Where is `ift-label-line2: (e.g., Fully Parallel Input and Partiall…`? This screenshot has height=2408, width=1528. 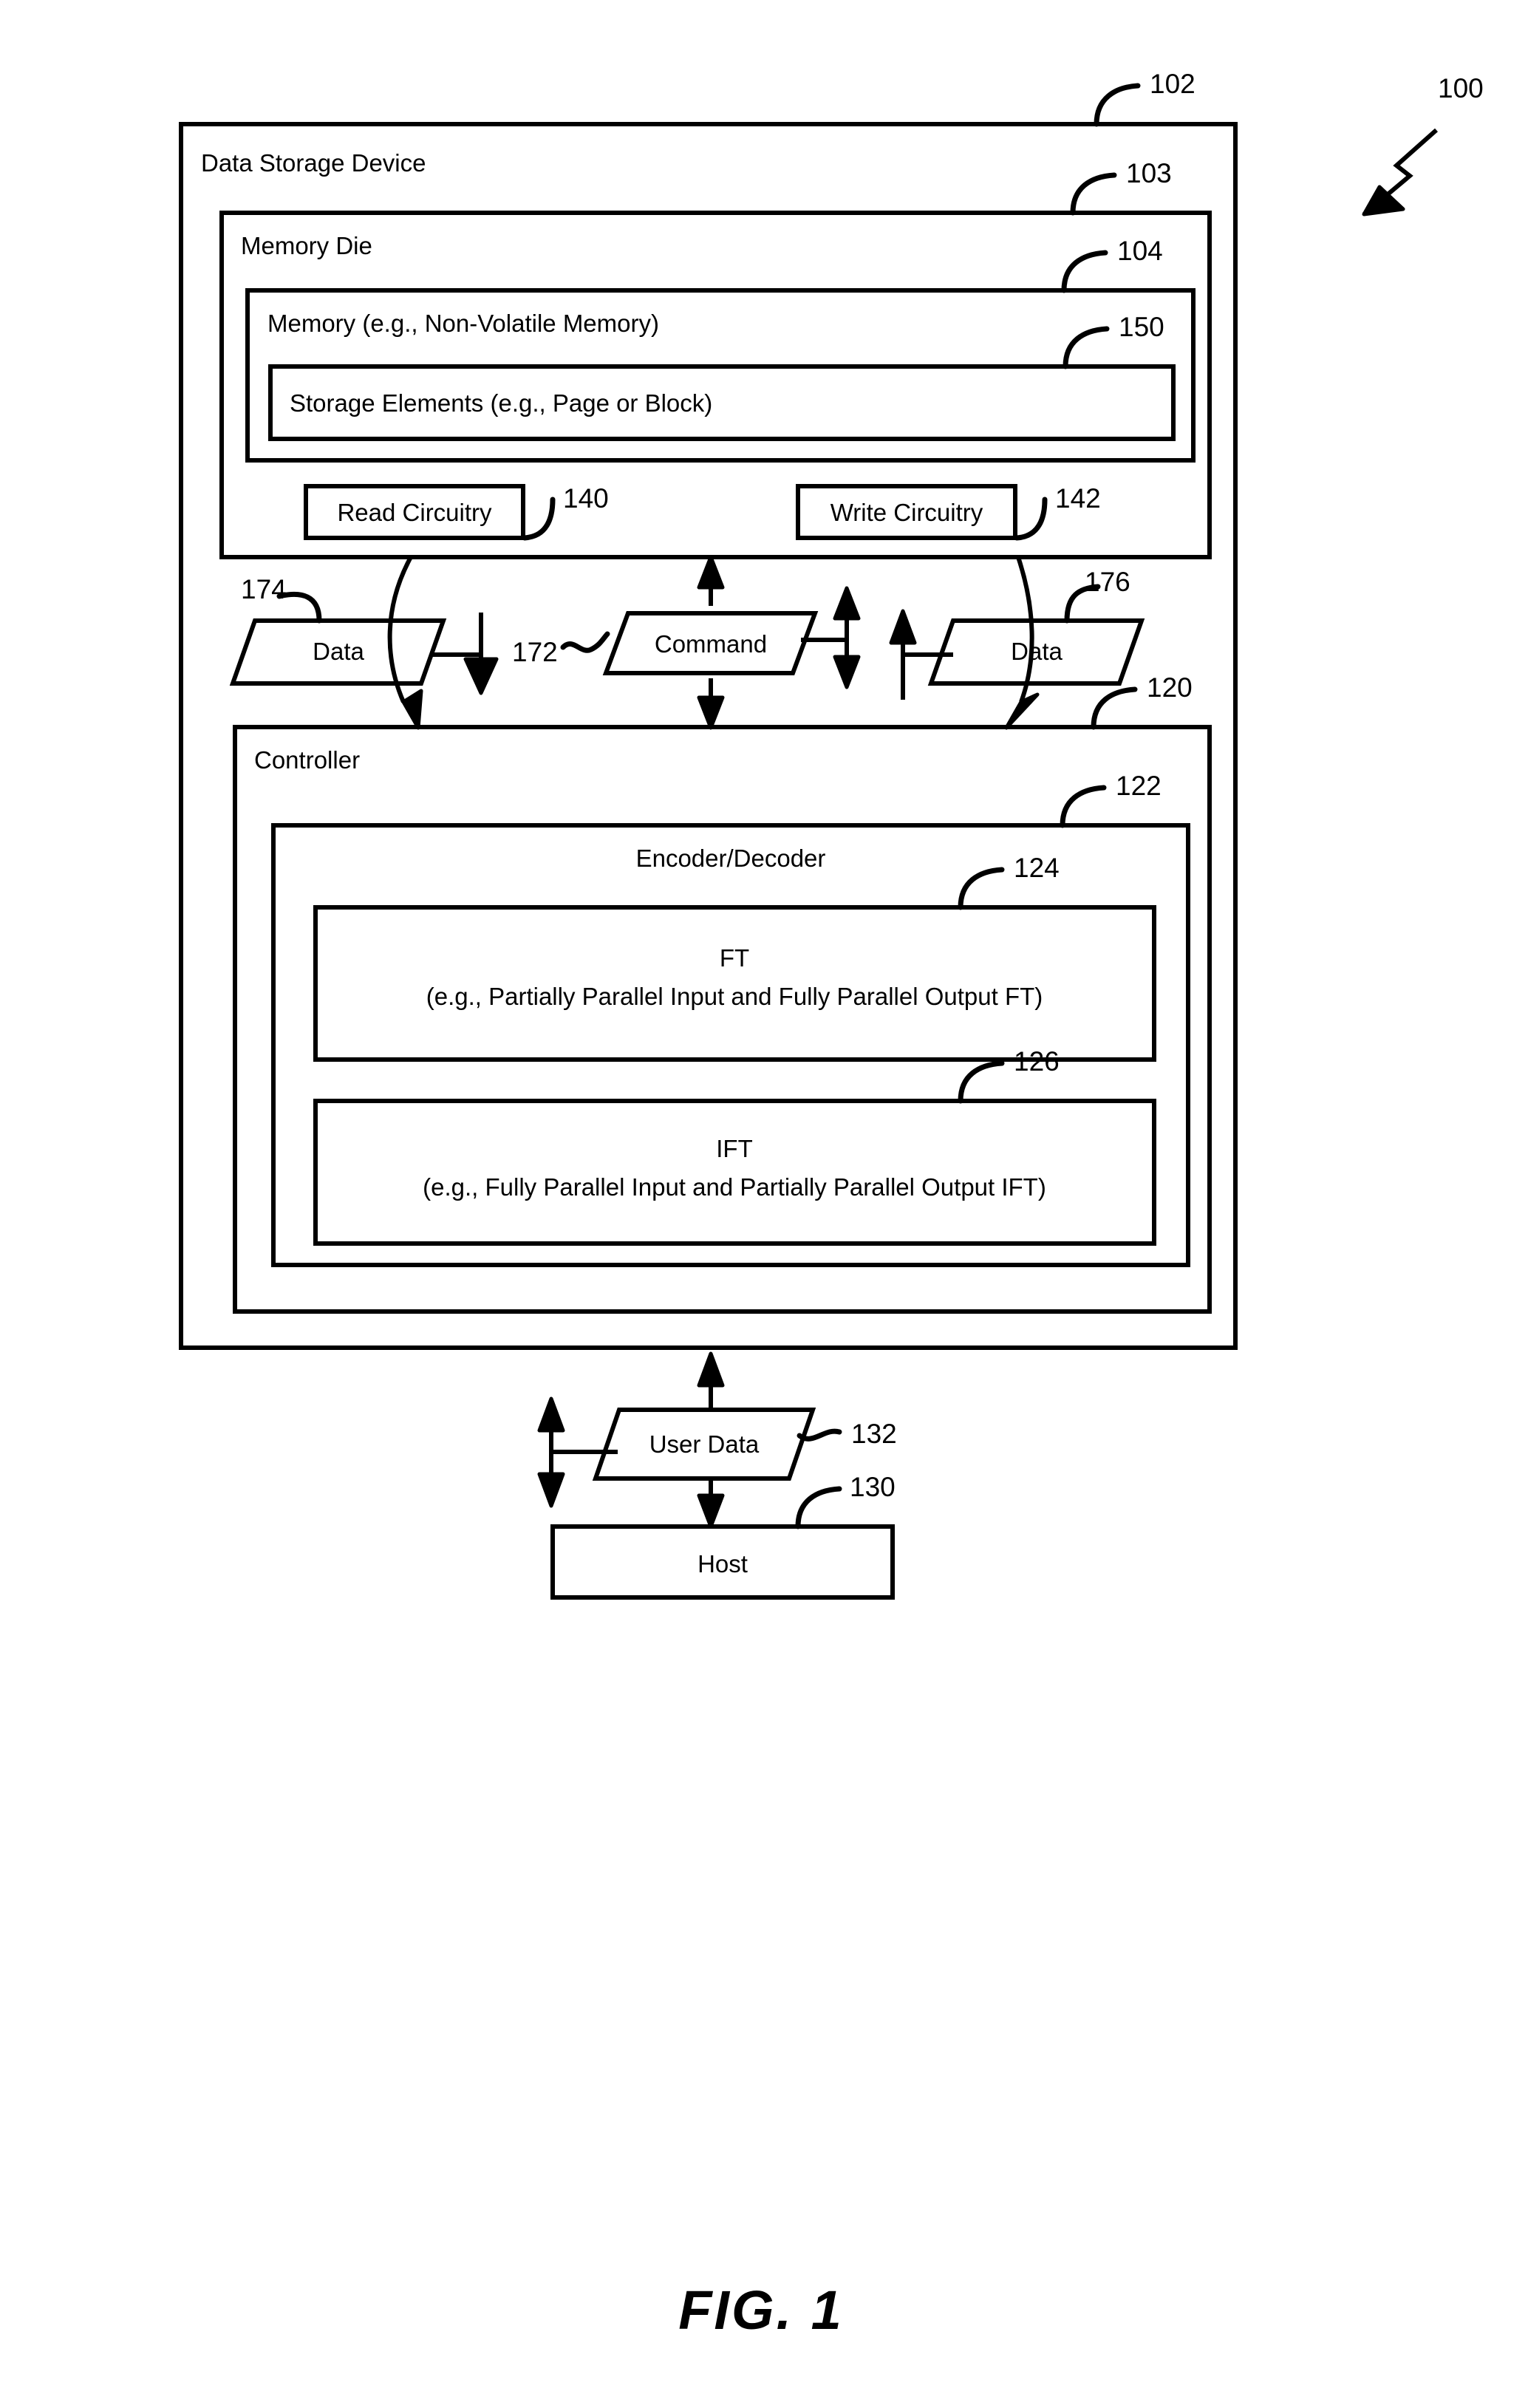
ift-label-line2: (e.g., Fully Parallel Input and Partiall… is located at coordinates (734, 1187).